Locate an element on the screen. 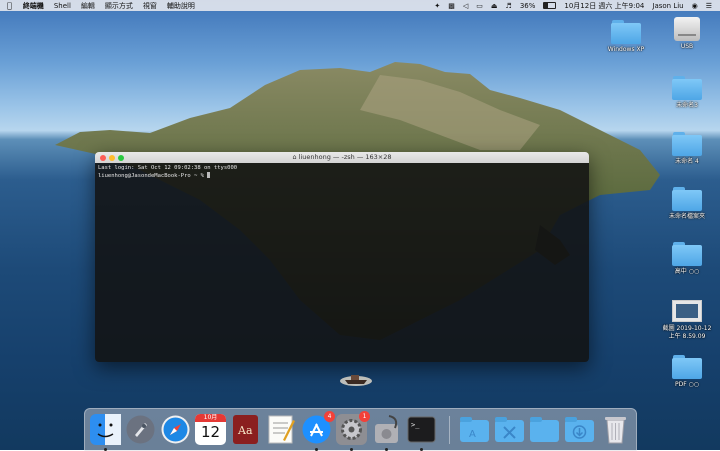 The width and height of the screenshot is (720, 451). terminal-prompt: liuenhong@JasondeMacBook-Pro ~ % is located at coordinates (153, 176).